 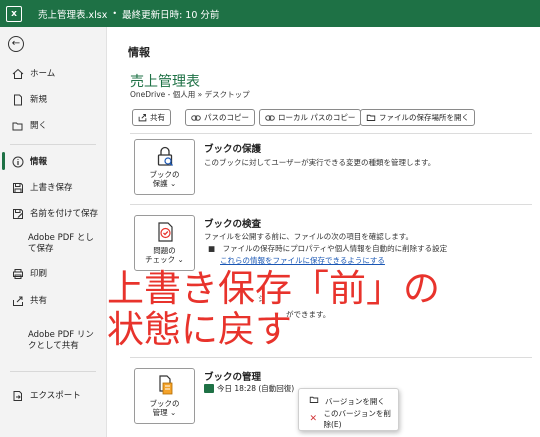 I want to click on sidebar-item-label: Adobe PDF リンクとして共有, so click(x=61, y=340).